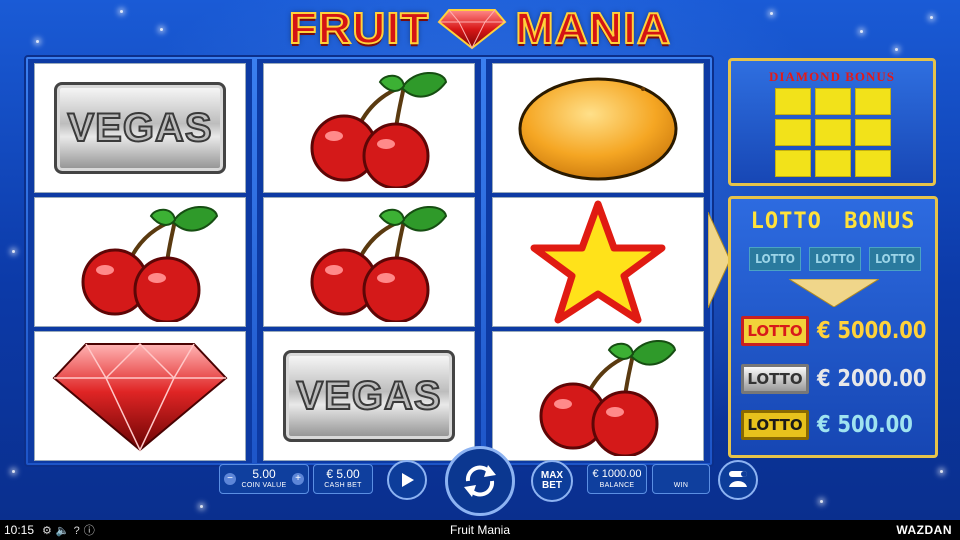 This screenshot has height=540, width=960. I want to click on prize-amount-1: € 5000.00, so click(872, 331).